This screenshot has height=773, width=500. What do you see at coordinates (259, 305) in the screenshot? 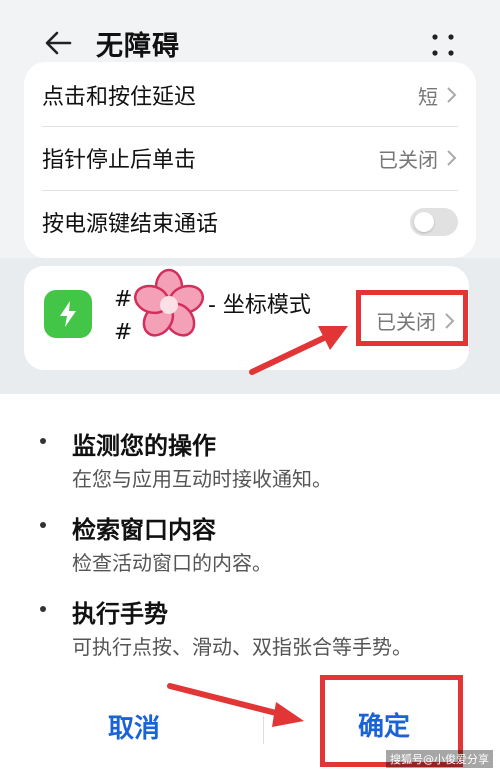
I see `service-name-suffix: - 坐标模式` at bounding box center [259, 305].